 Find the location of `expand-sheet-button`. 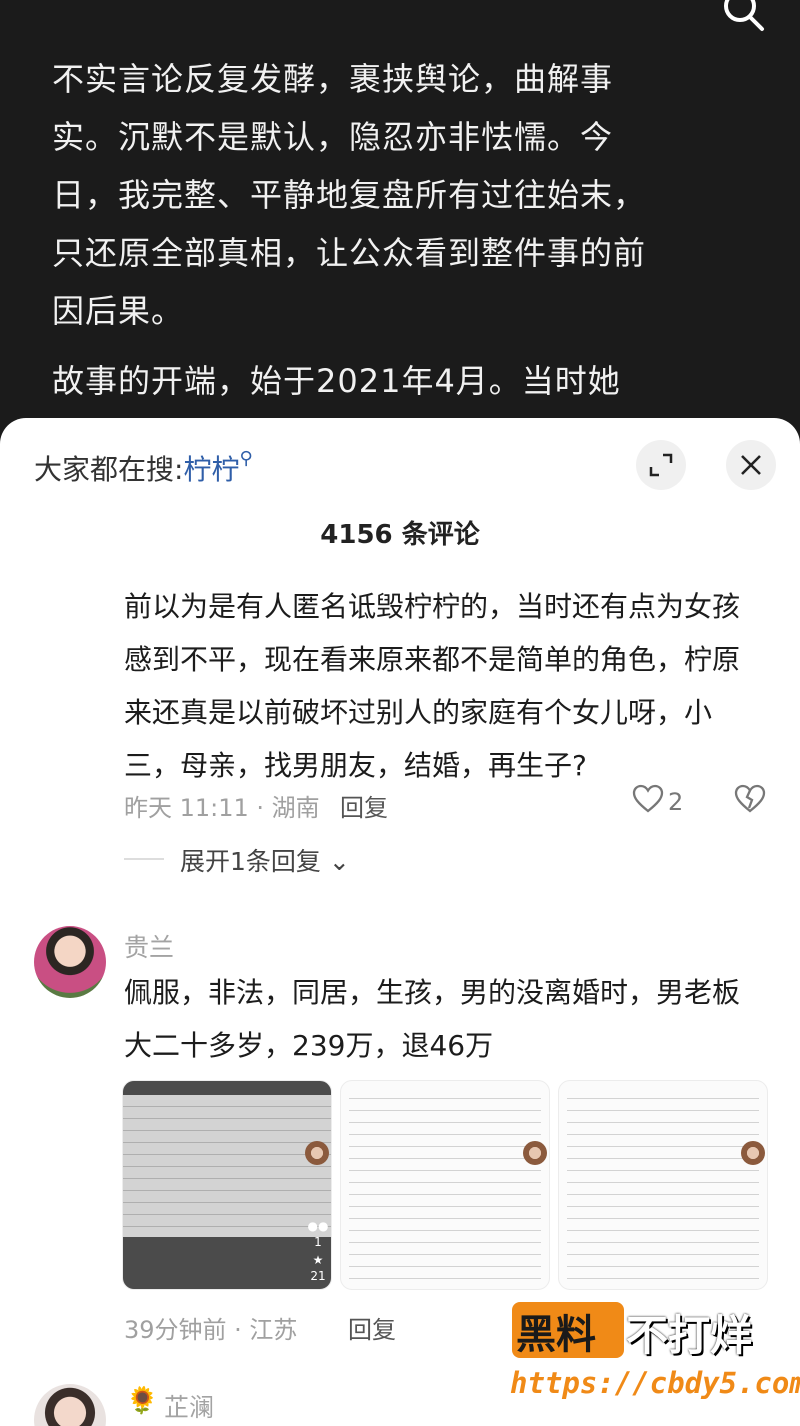

expand-sheet-button is located at coordinates (661, 465).